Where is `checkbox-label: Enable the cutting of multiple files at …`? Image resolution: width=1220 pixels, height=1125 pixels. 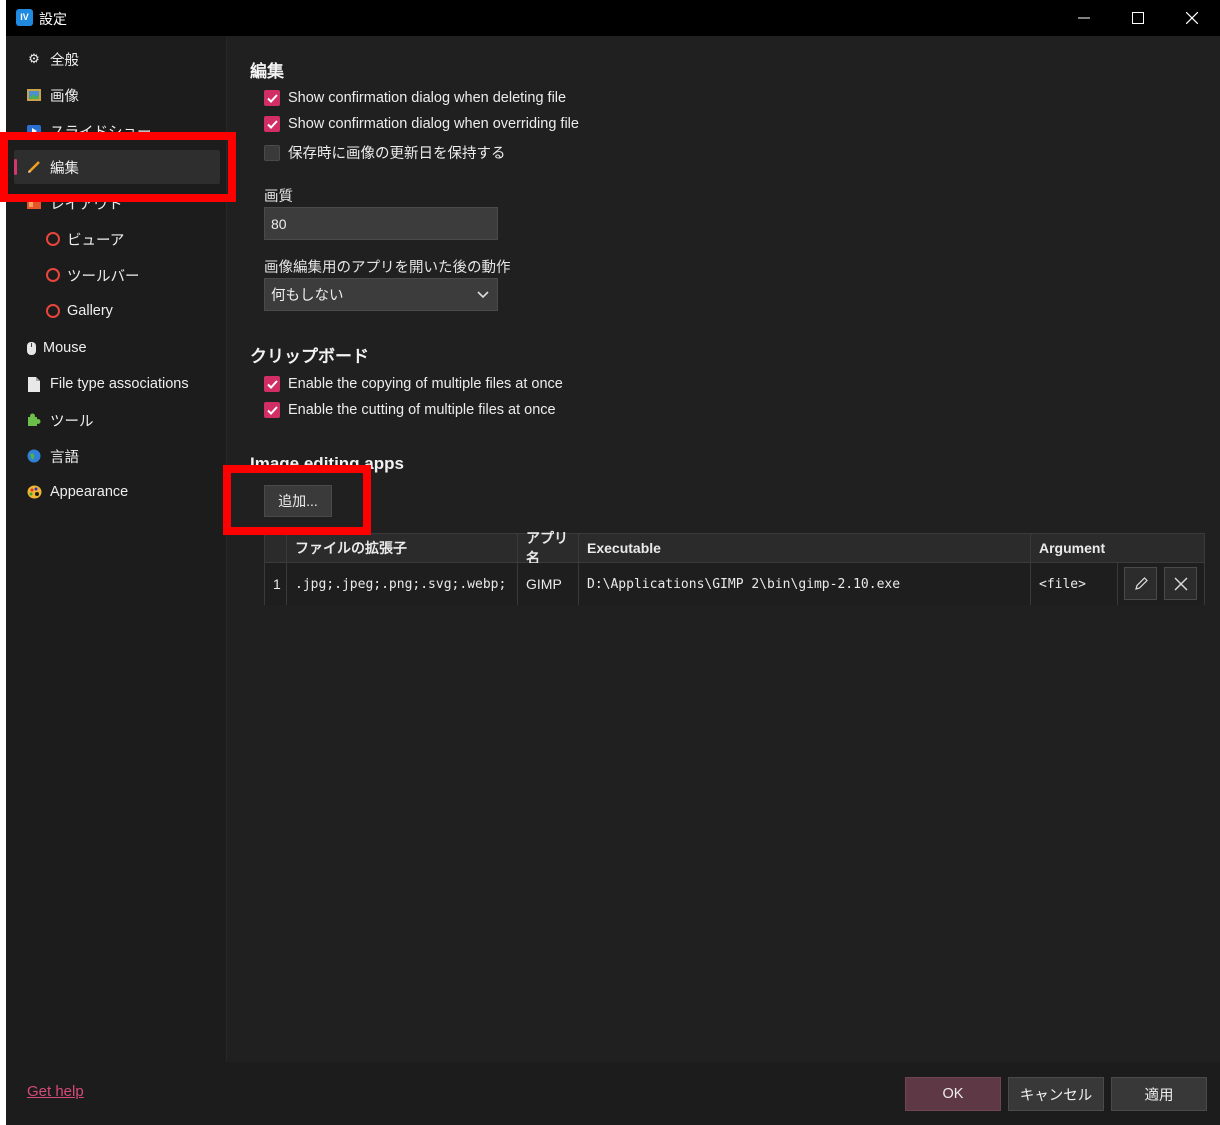
checkbox-label: Enable the cutting of multiple files at … is located at coordinates (422, 410).